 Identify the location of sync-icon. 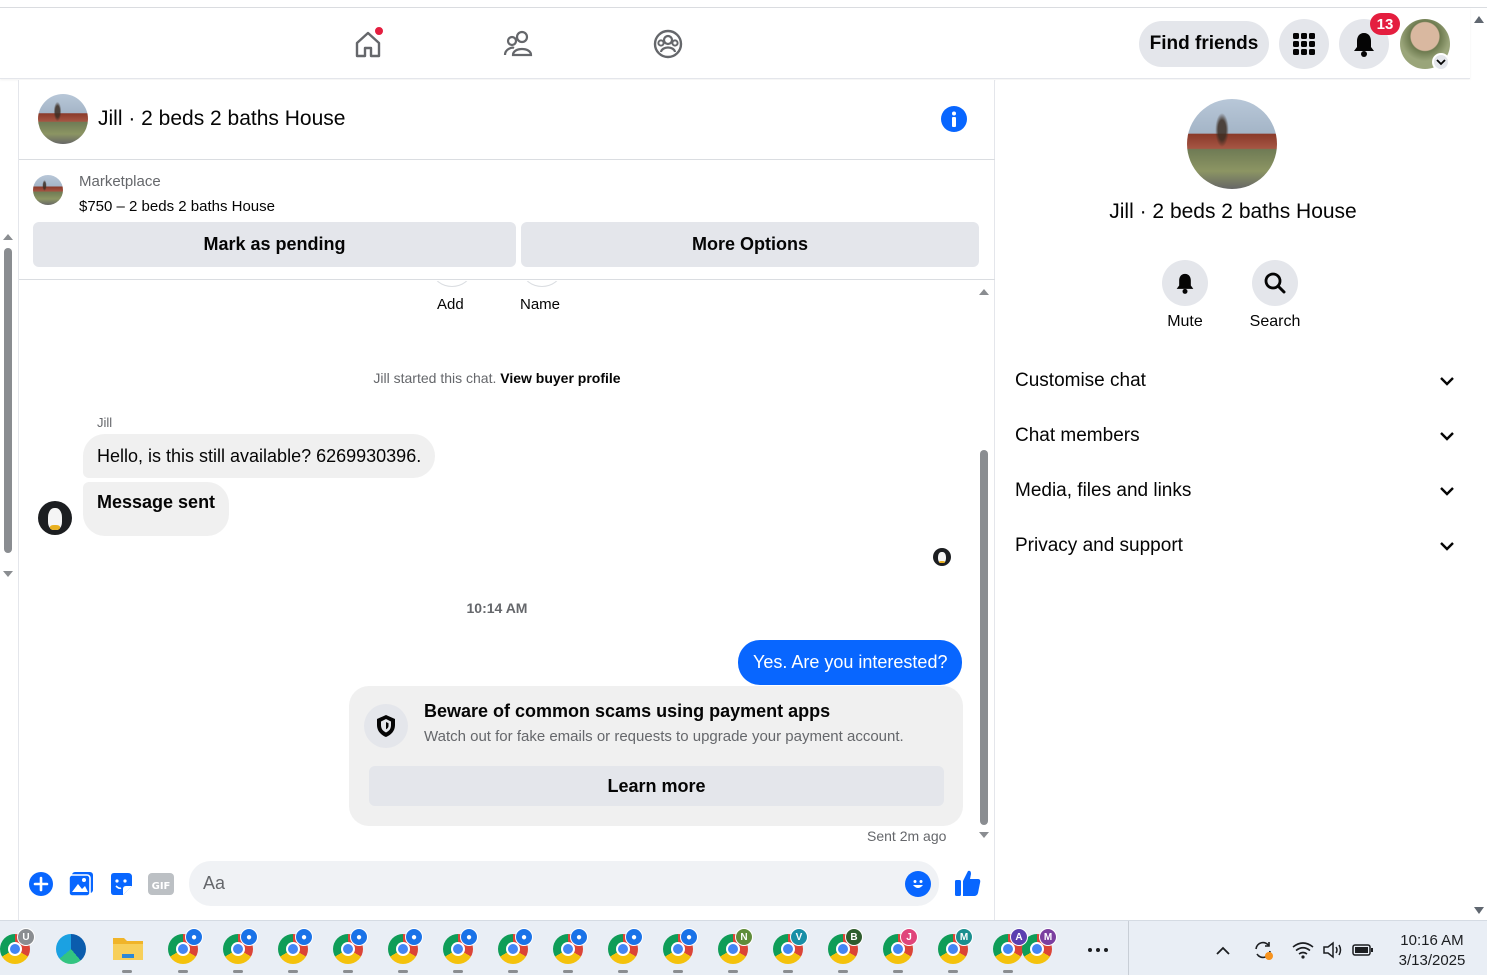
(1264, 950).